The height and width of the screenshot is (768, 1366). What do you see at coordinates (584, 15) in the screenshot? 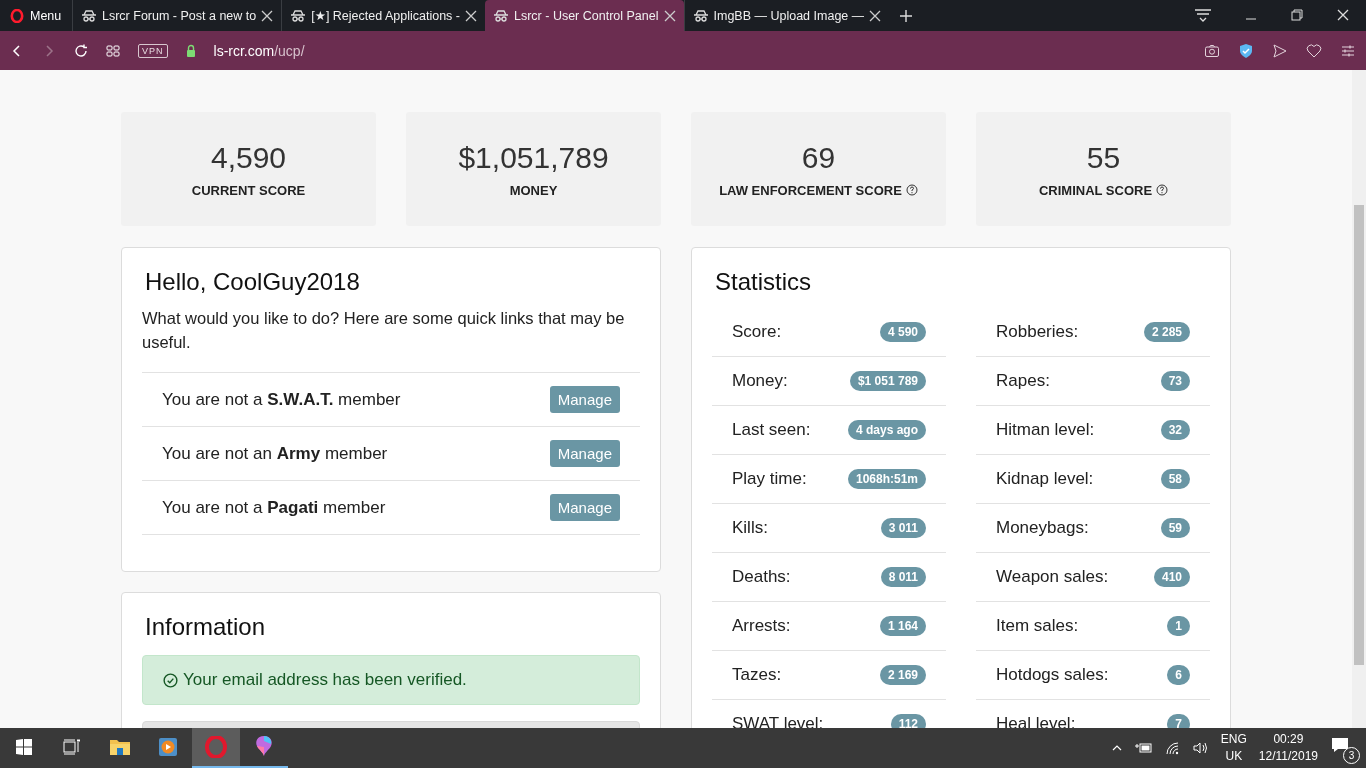
I see `browser-tab: Lsrcr - User Control Panel` at bounding box center [584, 15].